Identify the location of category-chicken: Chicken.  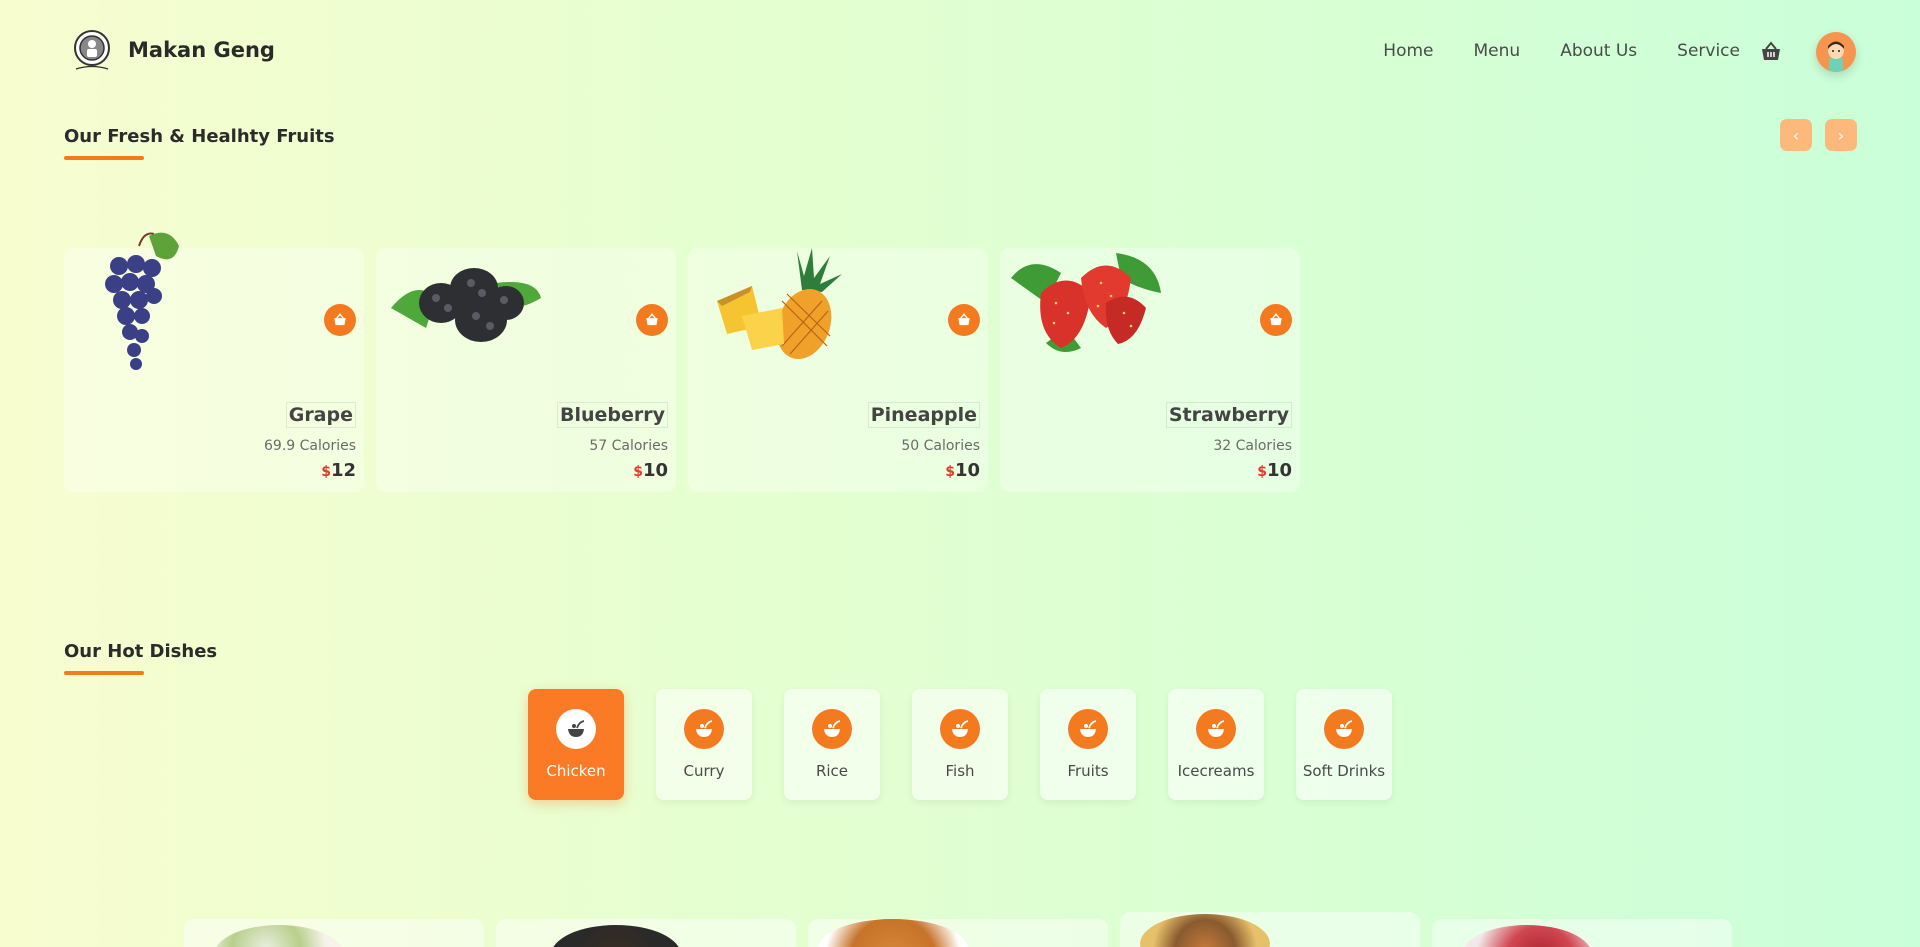
(576, 744).